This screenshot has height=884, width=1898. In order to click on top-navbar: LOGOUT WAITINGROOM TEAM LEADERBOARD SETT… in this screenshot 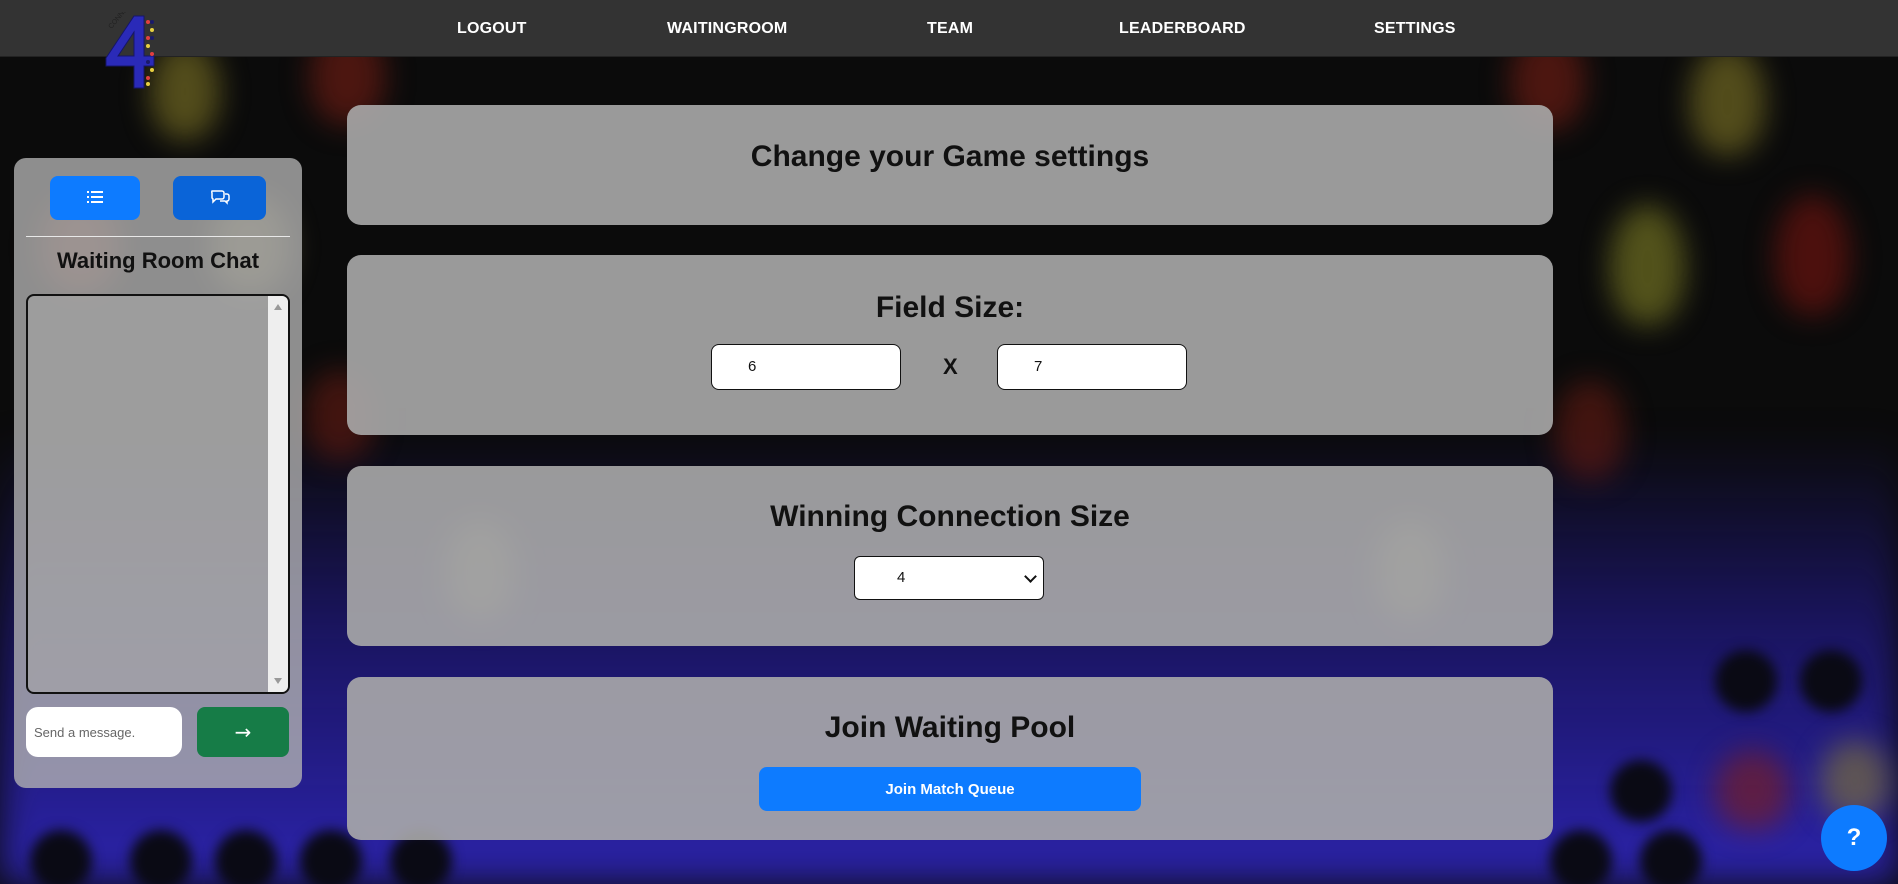, I will do `click(949, 28)`.